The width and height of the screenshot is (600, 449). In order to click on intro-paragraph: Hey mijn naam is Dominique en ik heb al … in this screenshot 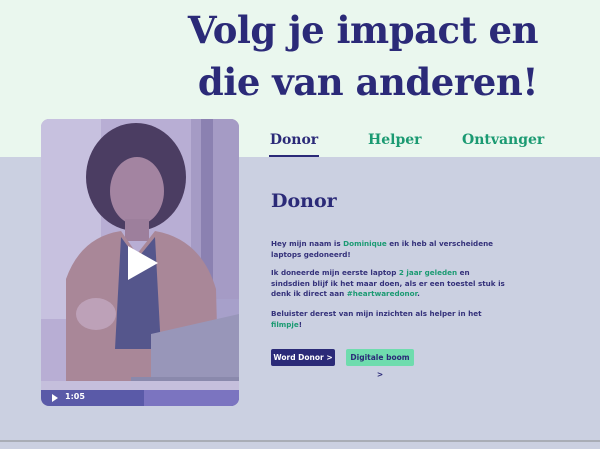, I will do `click(388, 249)`.